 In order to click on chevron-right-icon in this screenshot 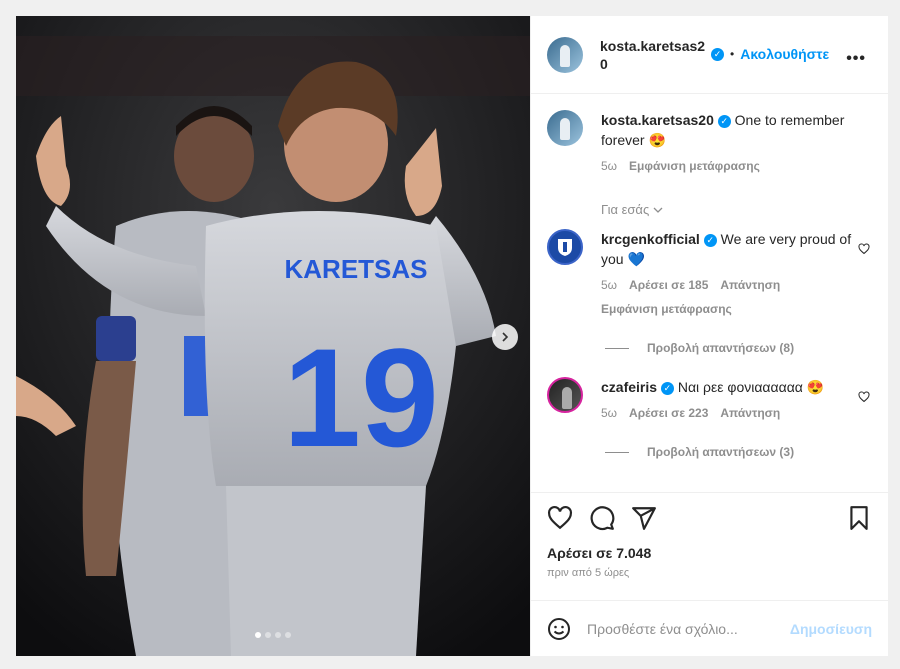, I will do `click(505, 337)`.